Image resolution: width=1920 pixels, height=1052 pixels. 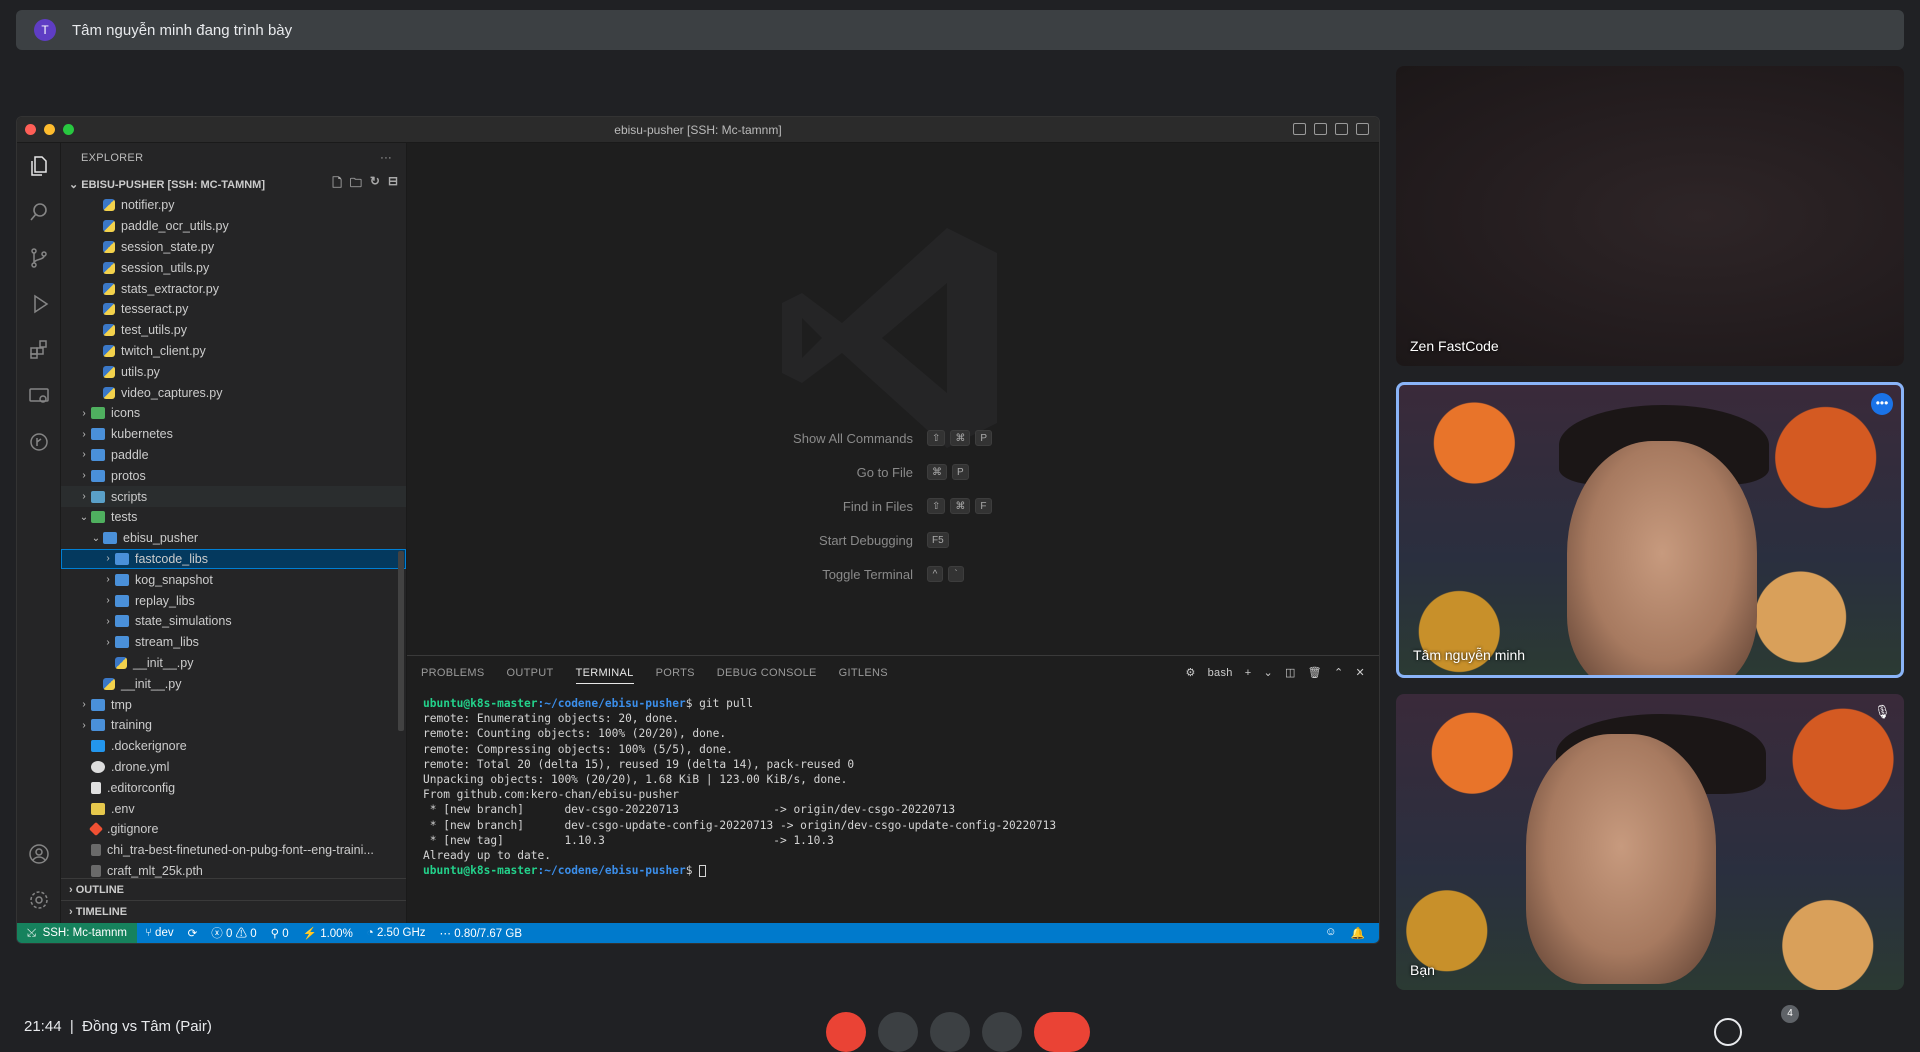 I want to click on close-panel-icon: ✕, so click(x=1360, y=672).